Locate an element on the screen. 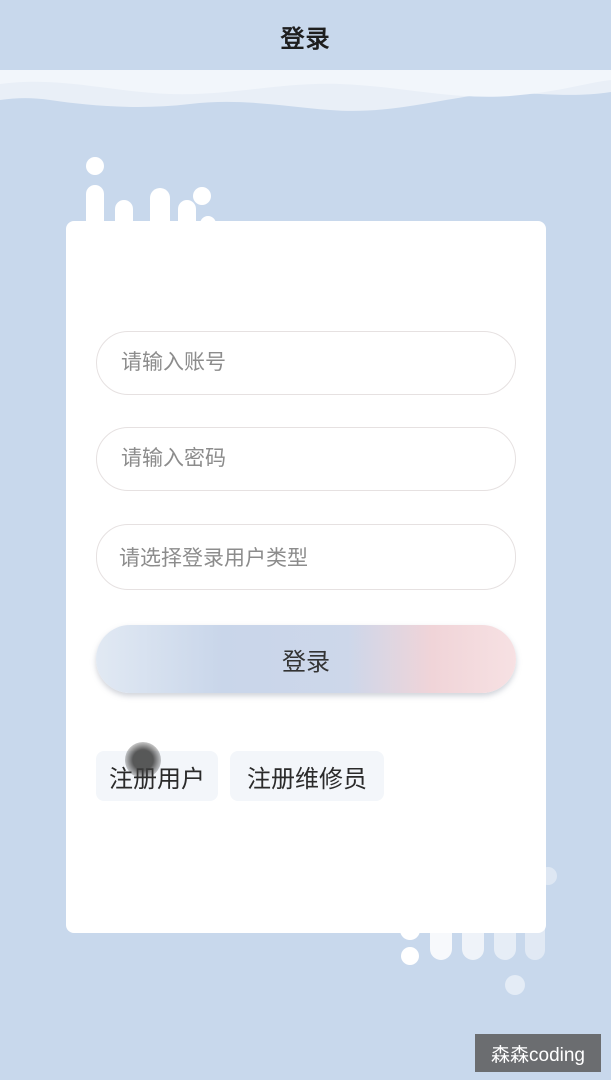  account-field is located at coordinates (306, 363).